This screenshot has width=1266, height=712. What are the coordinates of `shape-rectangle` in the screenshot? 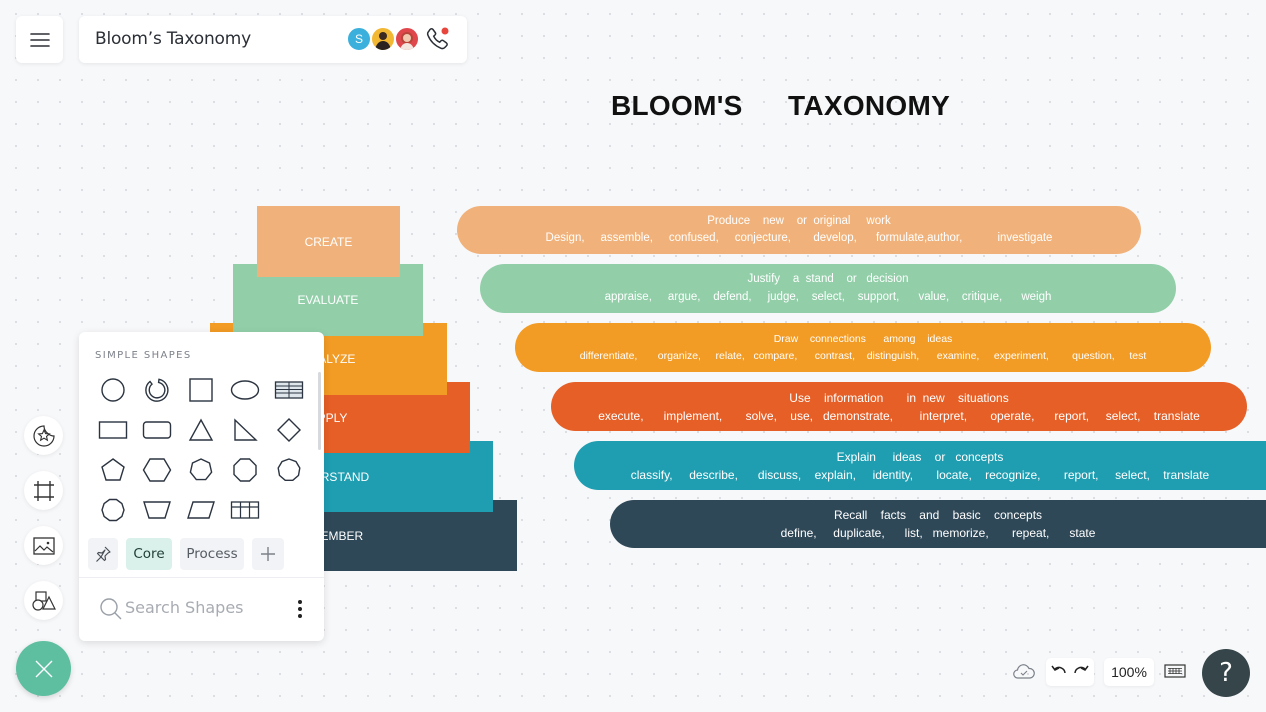 It's located at (113, 430).